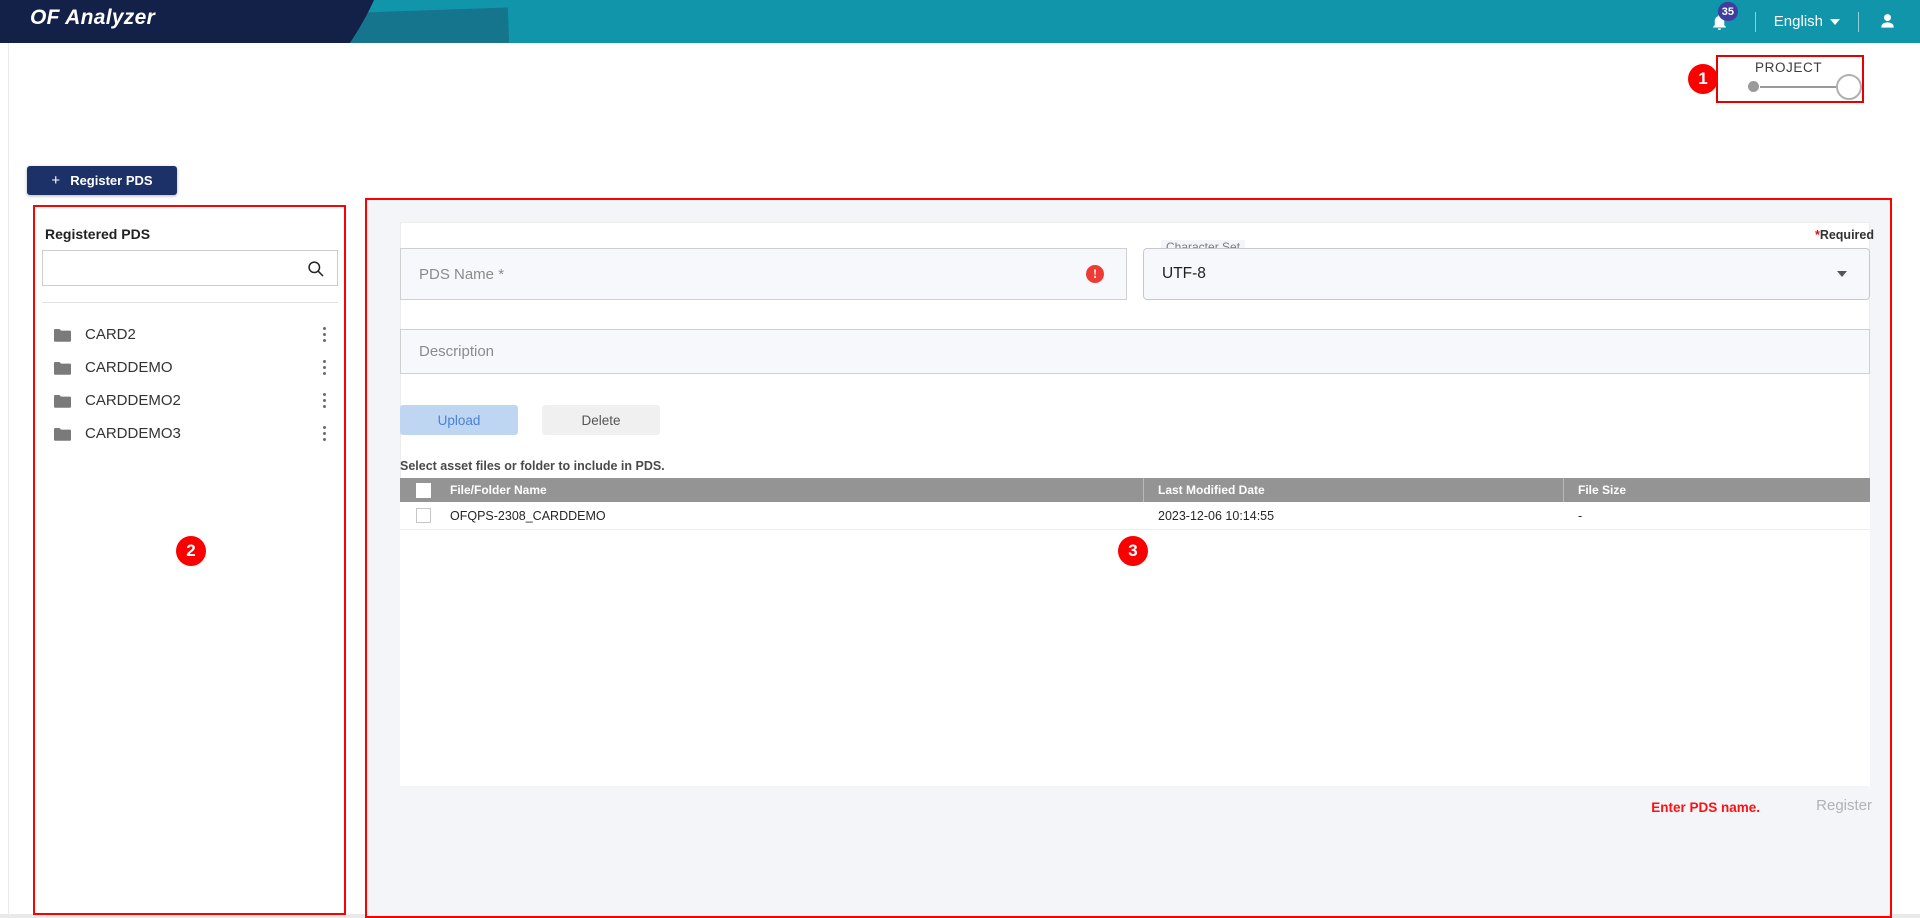  Describe the element at coordinates (1353, 490) in the screenshot. I see `column-last-modified-date: Last Modified Date` at that location.